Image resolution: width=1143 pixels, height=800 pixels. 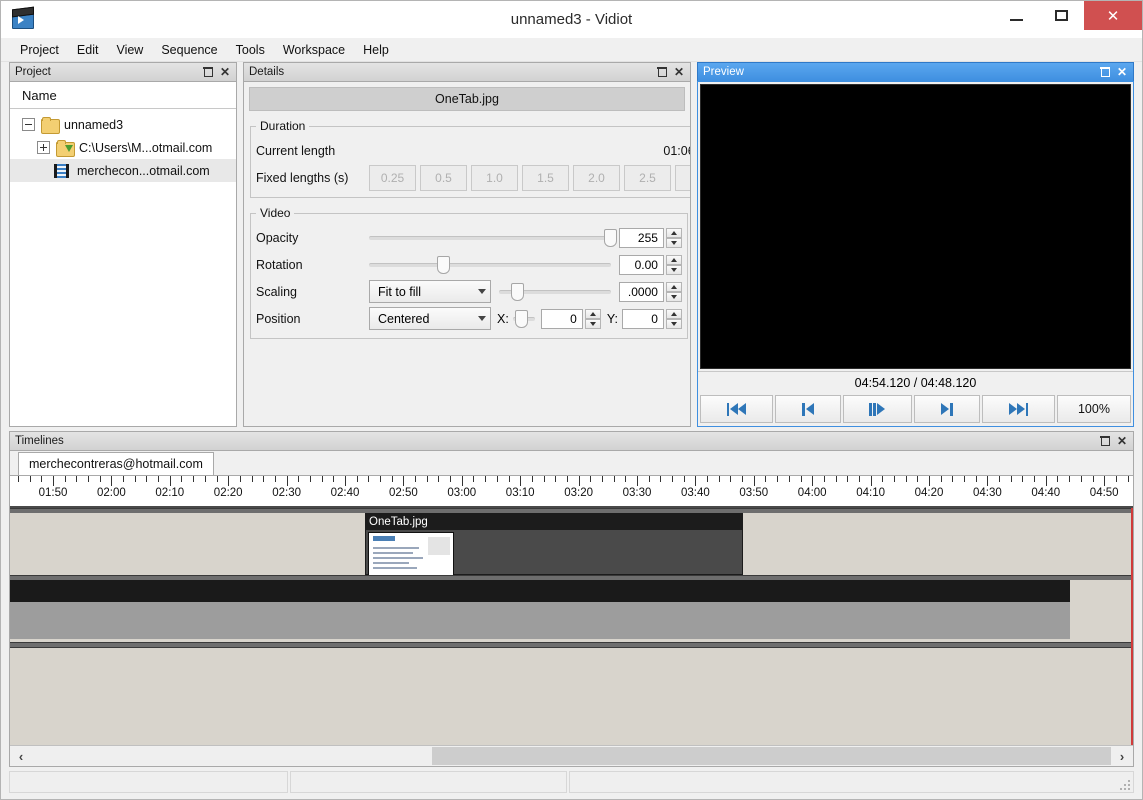 I want to click on position-y-stepper, so click(x=673, y=318).